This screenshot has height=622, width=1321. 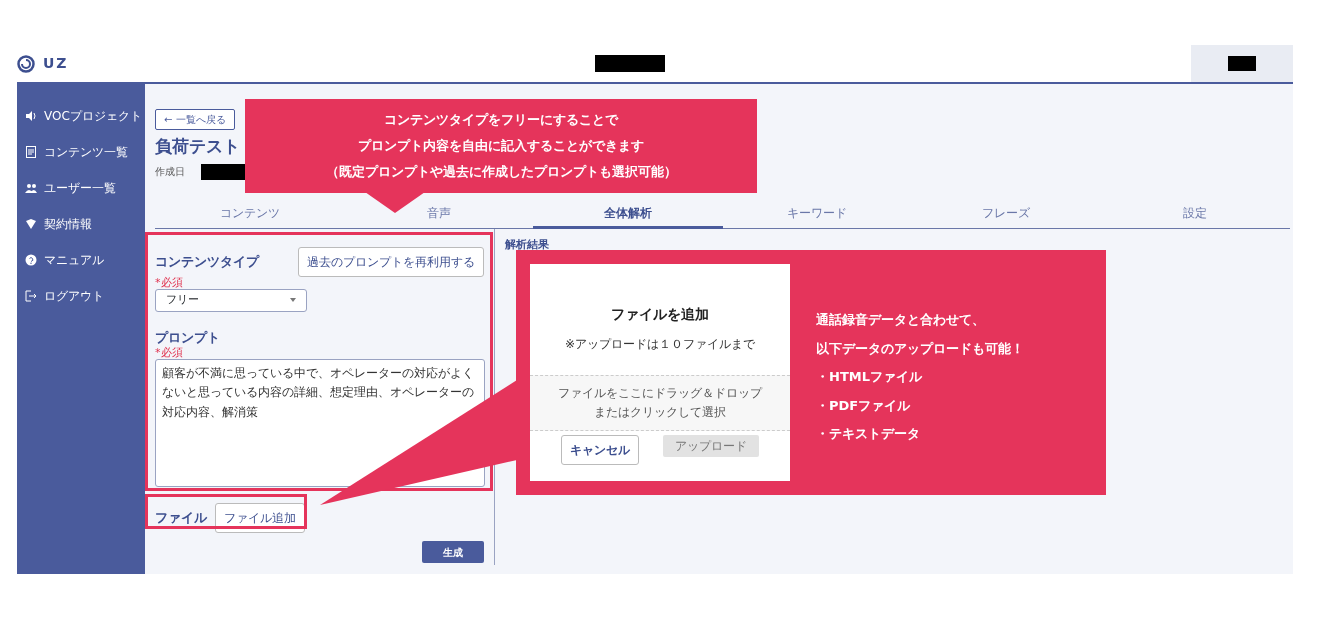 I want to click on back-button: ← 一覧へ戻る, so click(x=195, y=119).